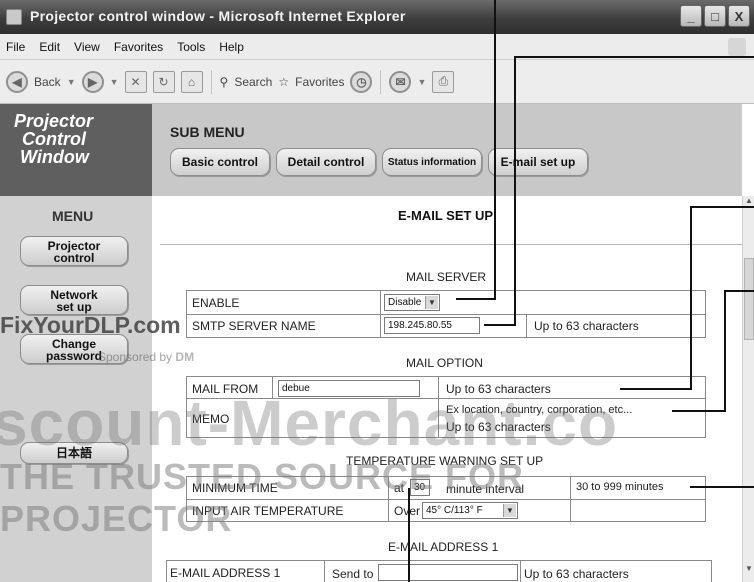  Describe the element at coordinates (409, 535) in the screenshot. I see `callout-line-air-temperature` at that location.